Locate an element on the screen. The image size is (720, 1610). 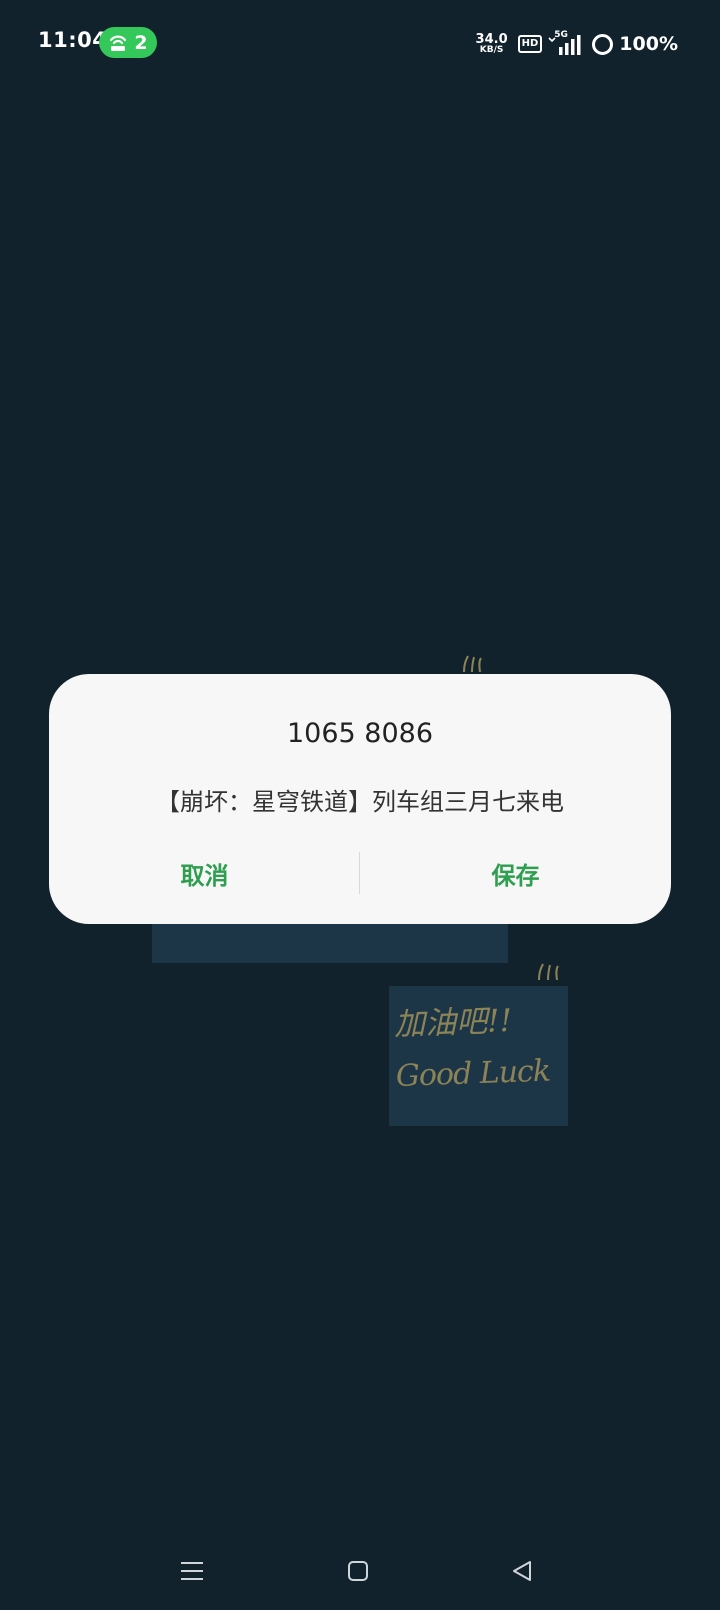
battery-percent: 100% is located at coordinates (648, 44).